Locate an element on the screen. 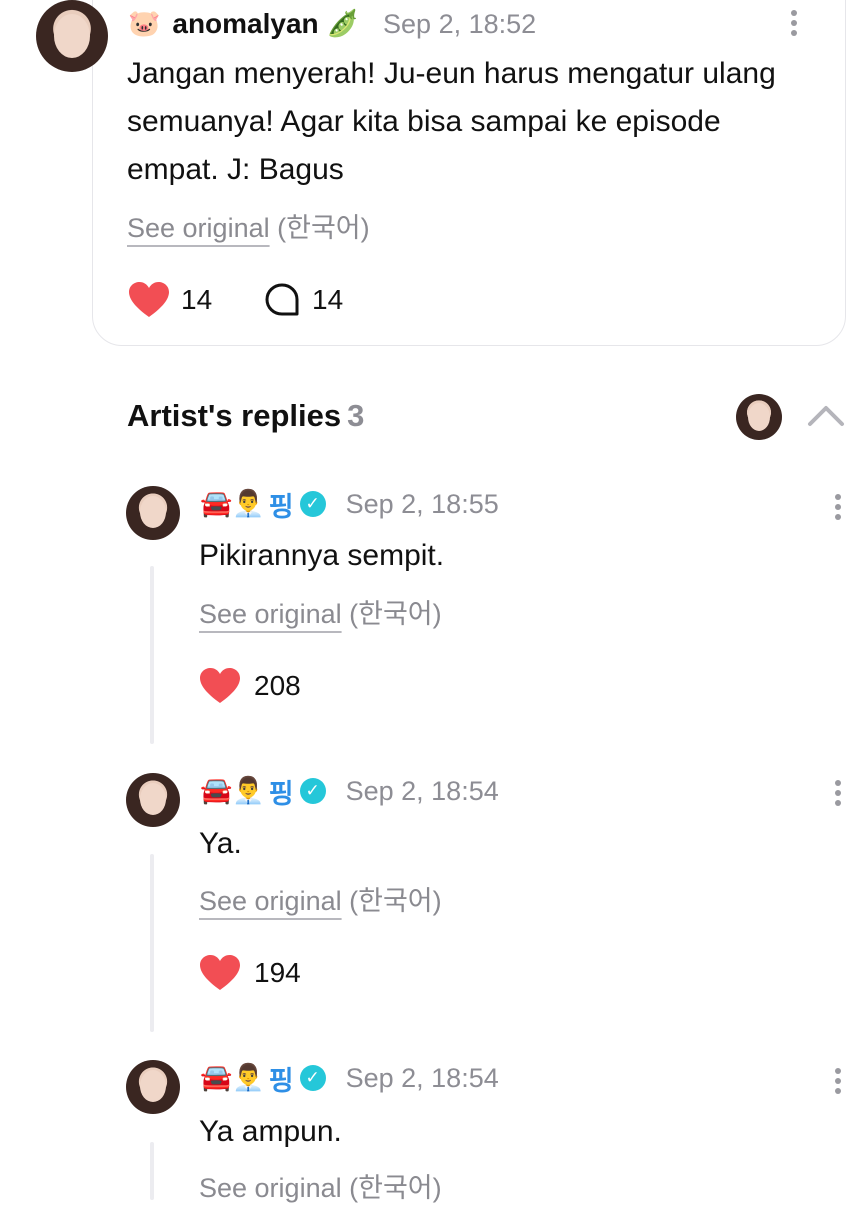 This screenshot has height=1205, width=858. chevron-up-icon is located at coordinates (826, 415).